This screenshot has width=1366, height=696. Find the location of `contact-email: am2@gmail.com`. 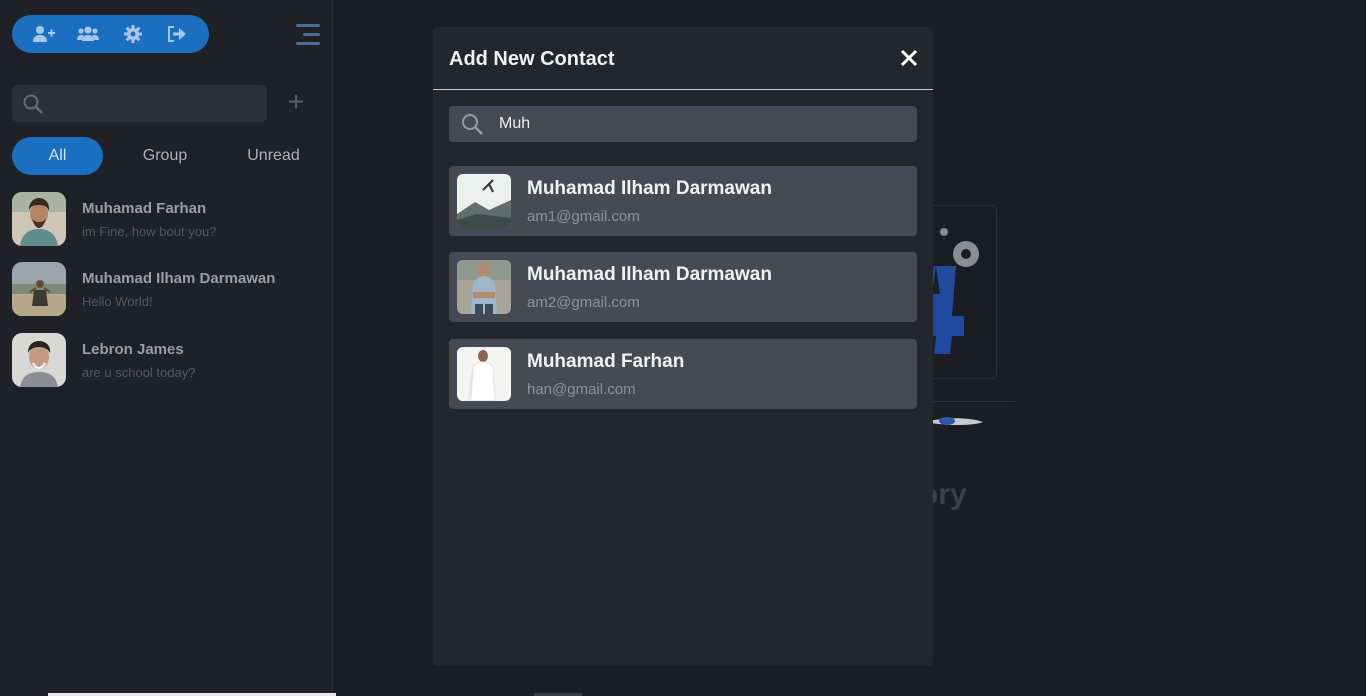

contact-email: am2@gmail.com is located at coordinates (583, 302).